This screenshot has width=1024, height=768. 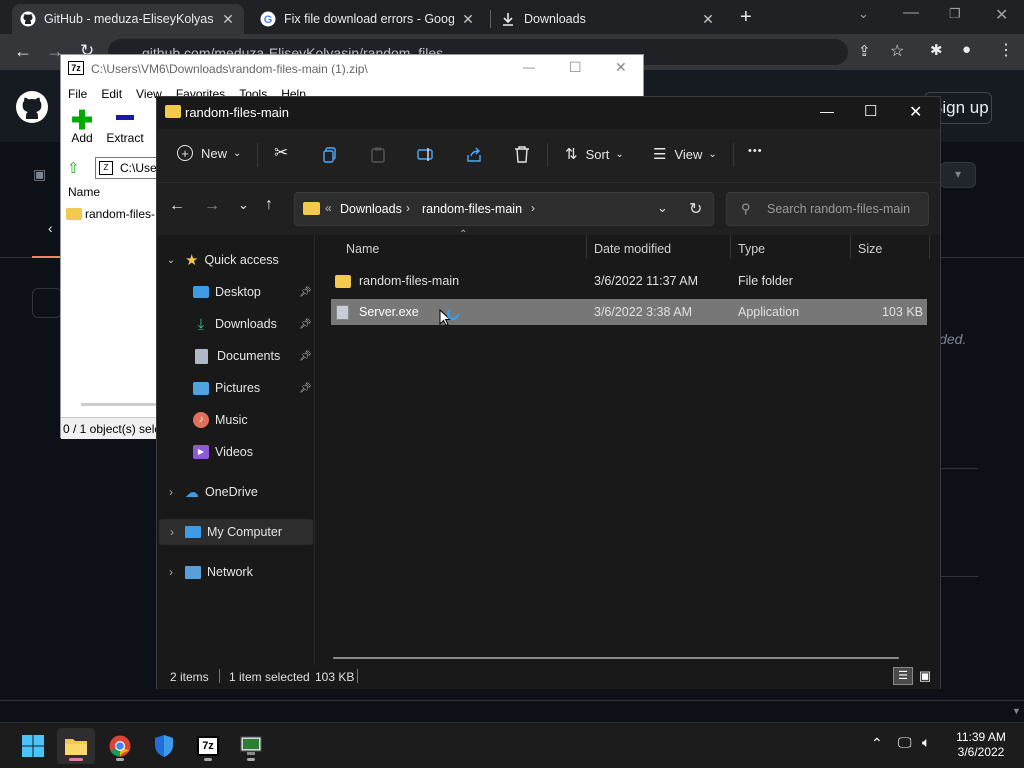 What do you see at coordinates (73, 168) in the screenshot?
I see `up-folder-icon: ⇧` at bounding box center [73, 168].